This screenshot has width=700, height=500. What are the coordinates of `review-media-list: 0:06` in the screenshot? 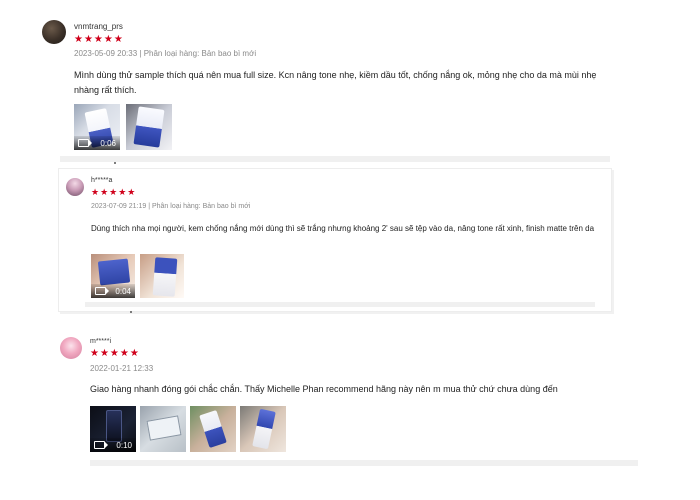 It's located at (123, 127).